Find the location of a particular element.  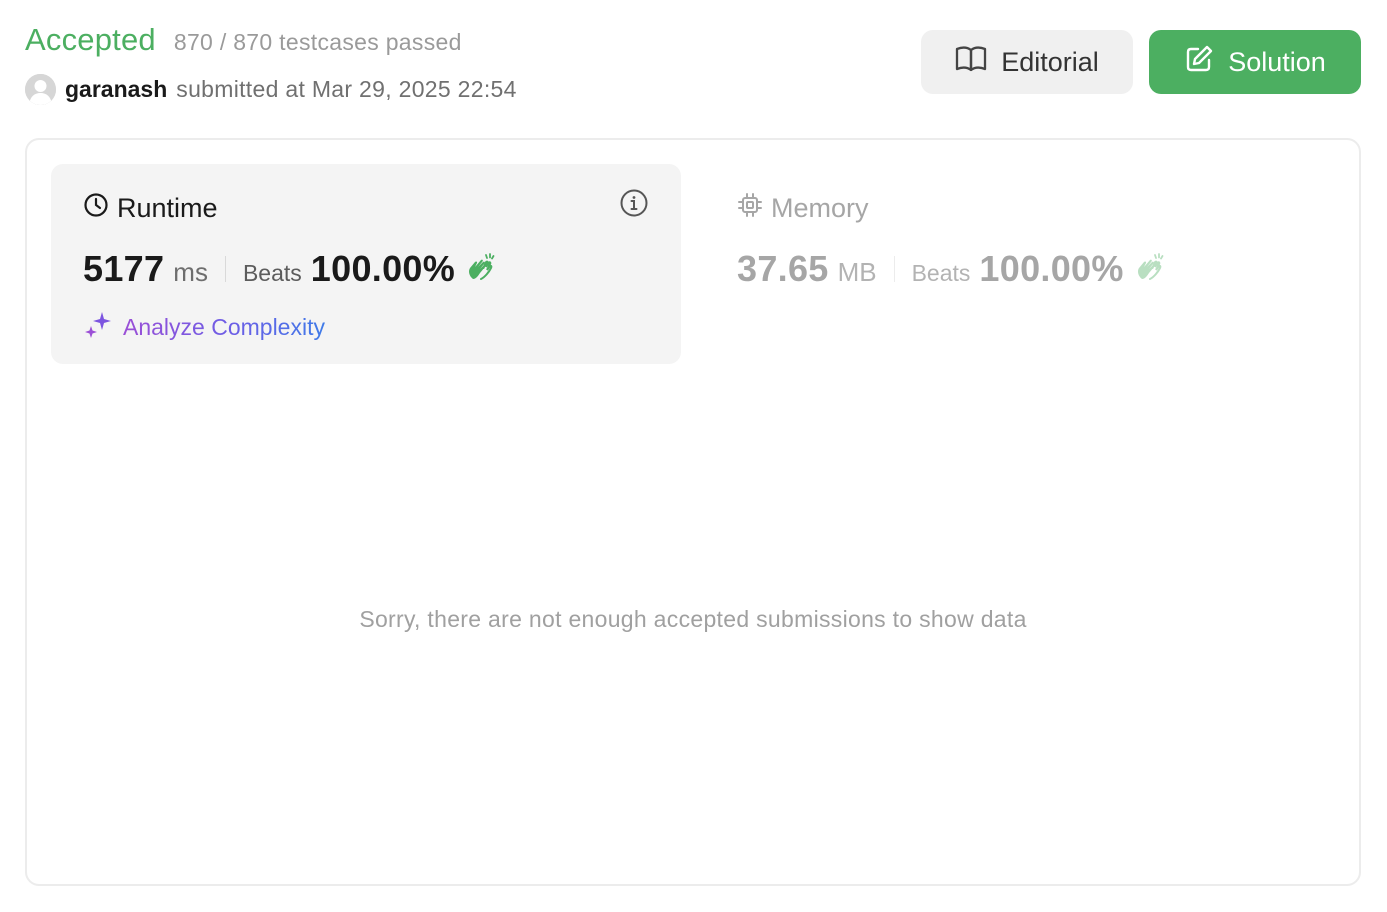

submitted-timestamp: submitted at Mar 29, 2025 22:54 is located at coordinates (346, 89).